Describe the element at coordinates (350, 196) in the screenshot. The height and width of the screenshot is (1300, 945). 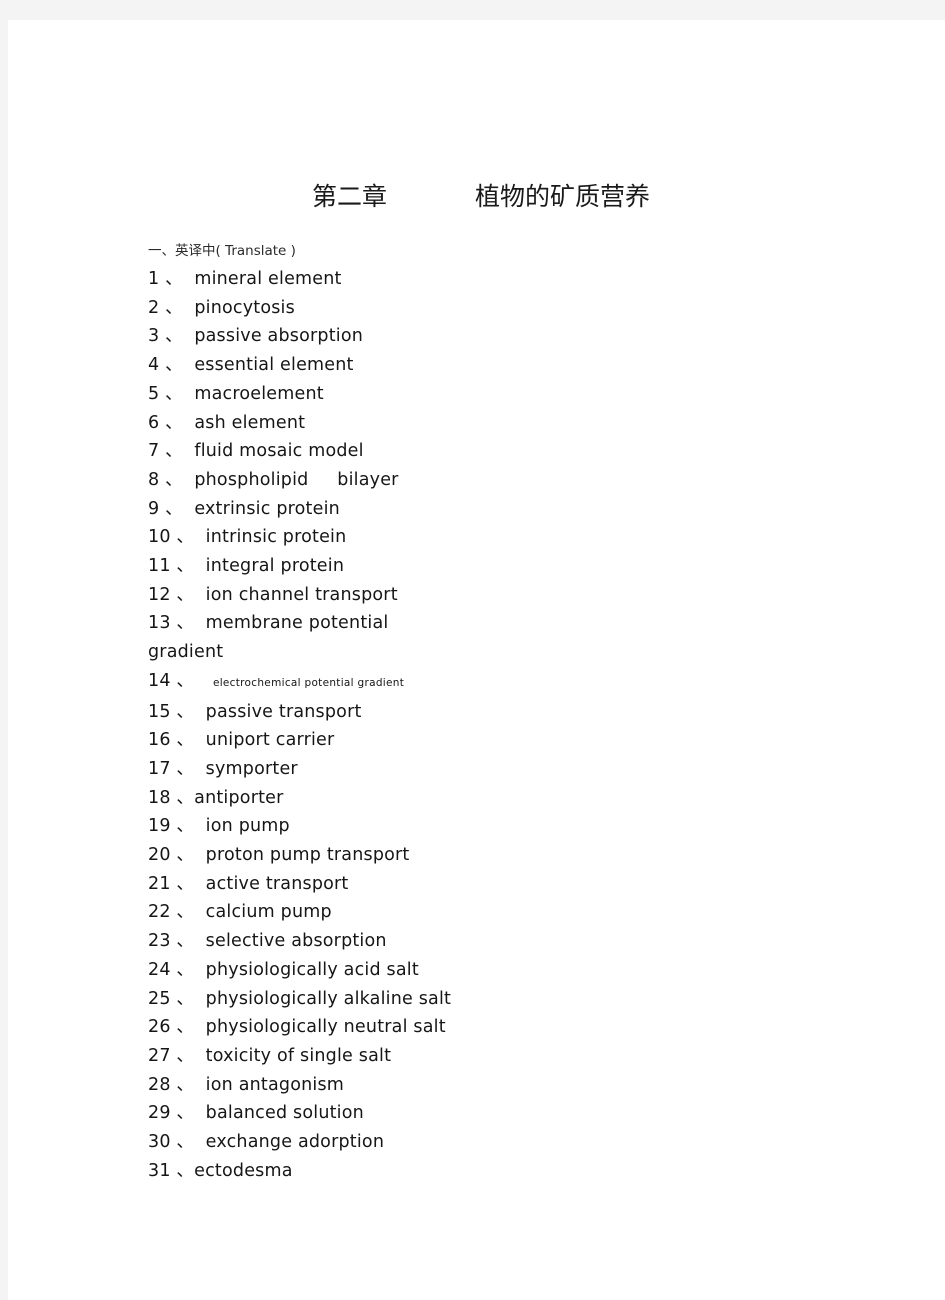
I see `title-chapter: 第二章` at that location.